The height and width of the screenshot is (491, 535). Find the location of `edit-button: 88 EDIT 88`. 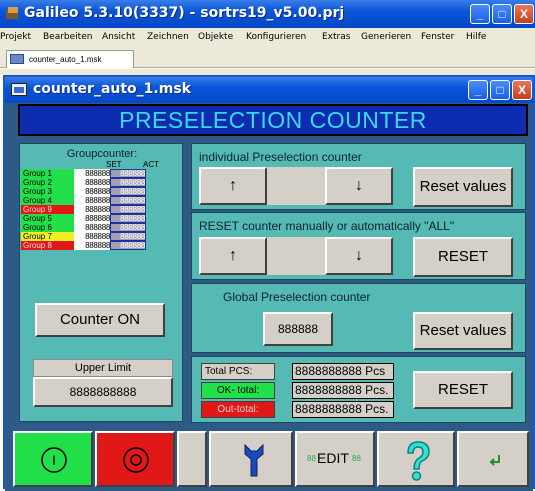

edit-button: 88 EDIT 88 is located at coordinates (335, 459).